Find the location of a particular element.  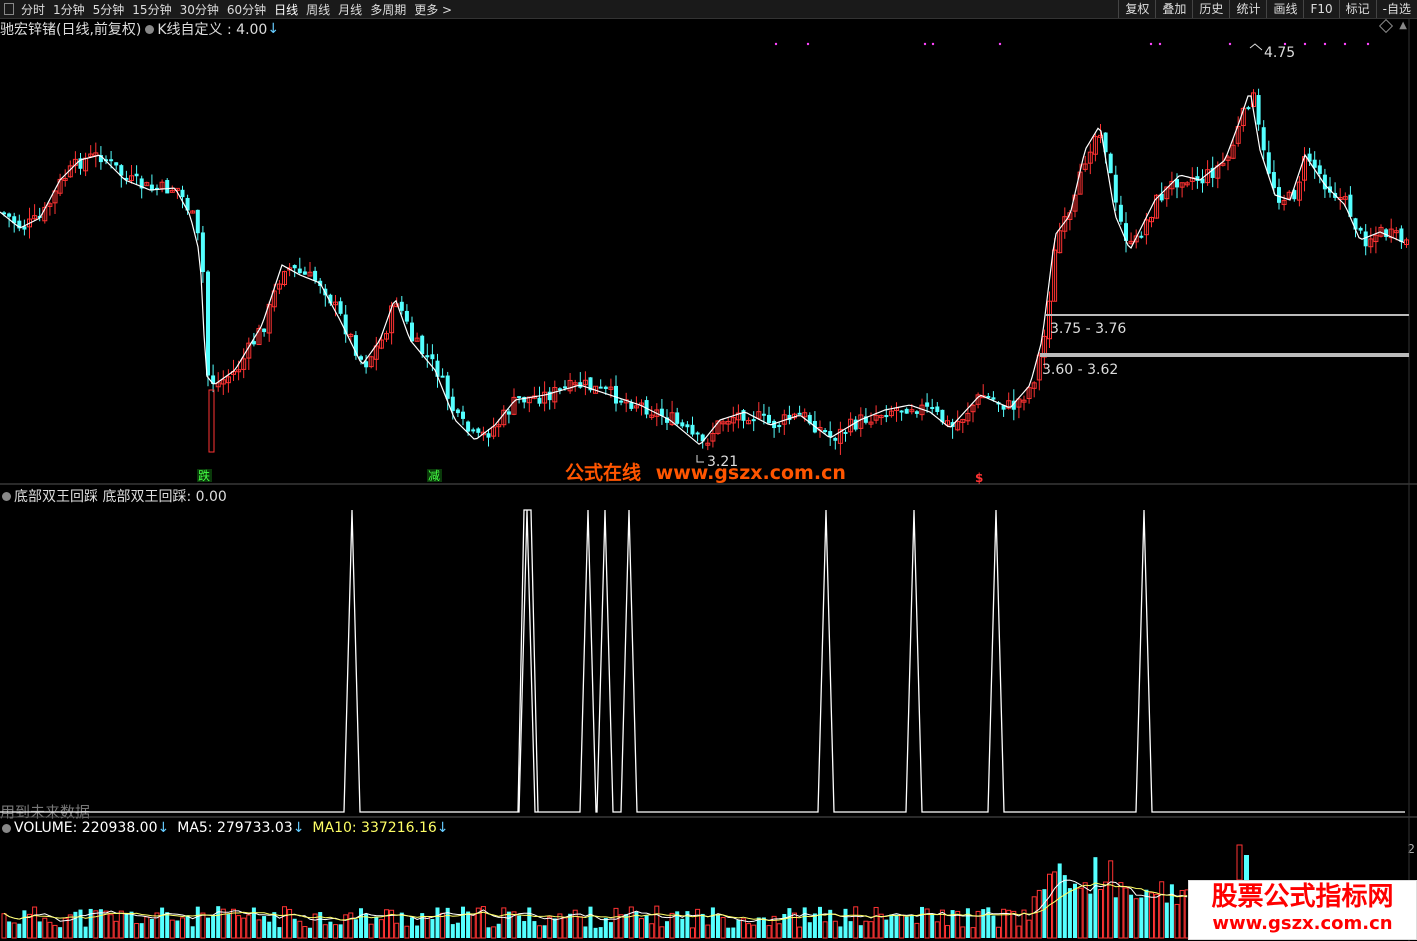

signal-dollar-label: $ is located at coordinates (979, 478).